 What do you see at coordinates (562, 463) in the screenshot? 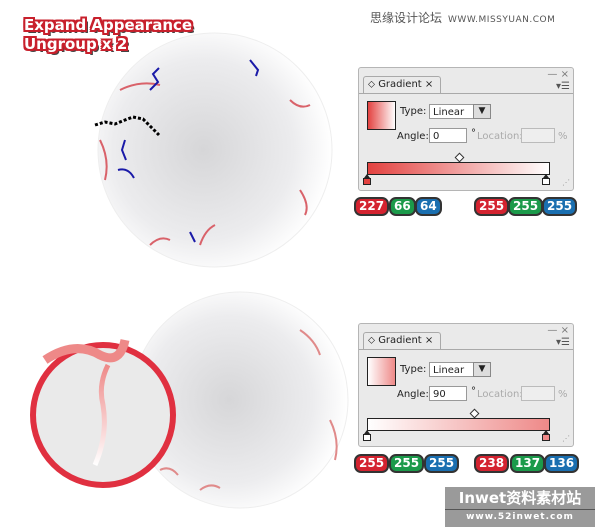
I see `right-b-value: 136` at bounding box center [562, 463].